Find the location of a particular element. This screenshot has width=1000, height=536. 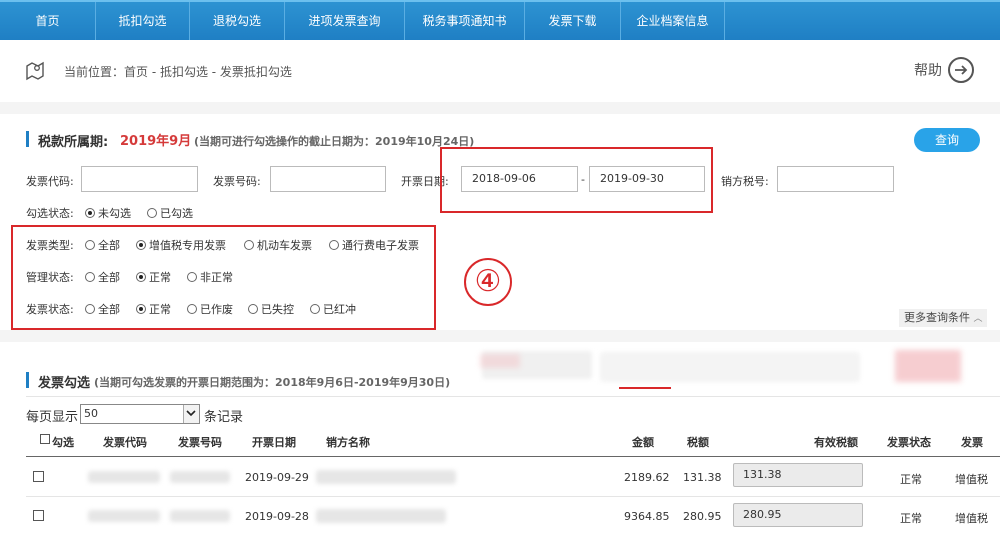

more-conditions-toggle: 更多查询条件 ︿ is located at coordinates (943, 318).